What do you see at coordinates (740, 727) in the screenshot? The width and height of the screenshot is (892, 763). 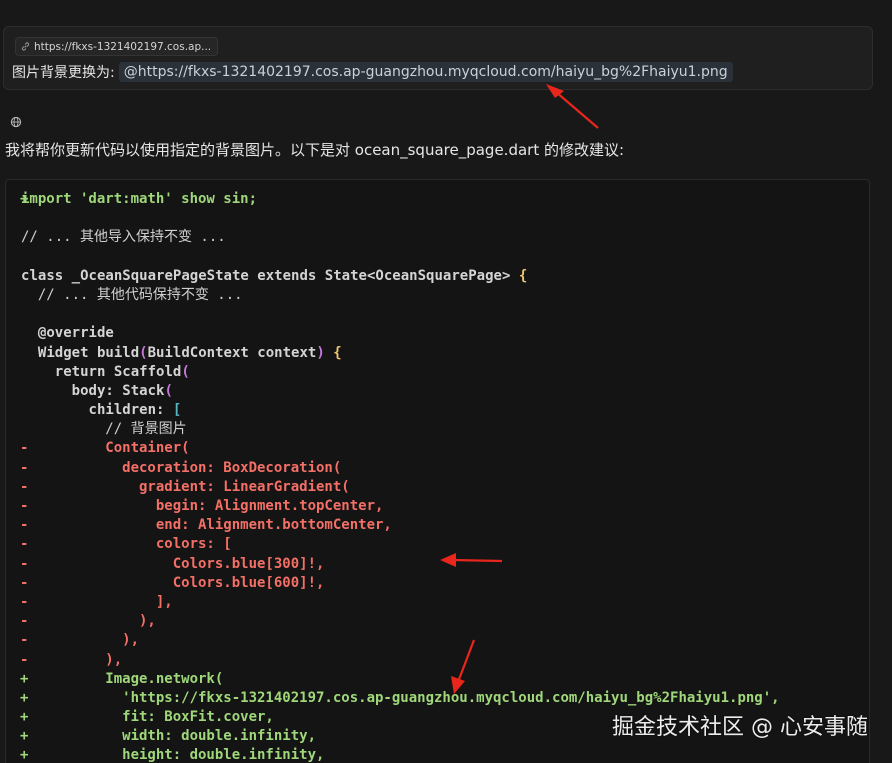 I see `watermark: 掘金技术社区 @ 心安事随` at bounding box center [740, 727].